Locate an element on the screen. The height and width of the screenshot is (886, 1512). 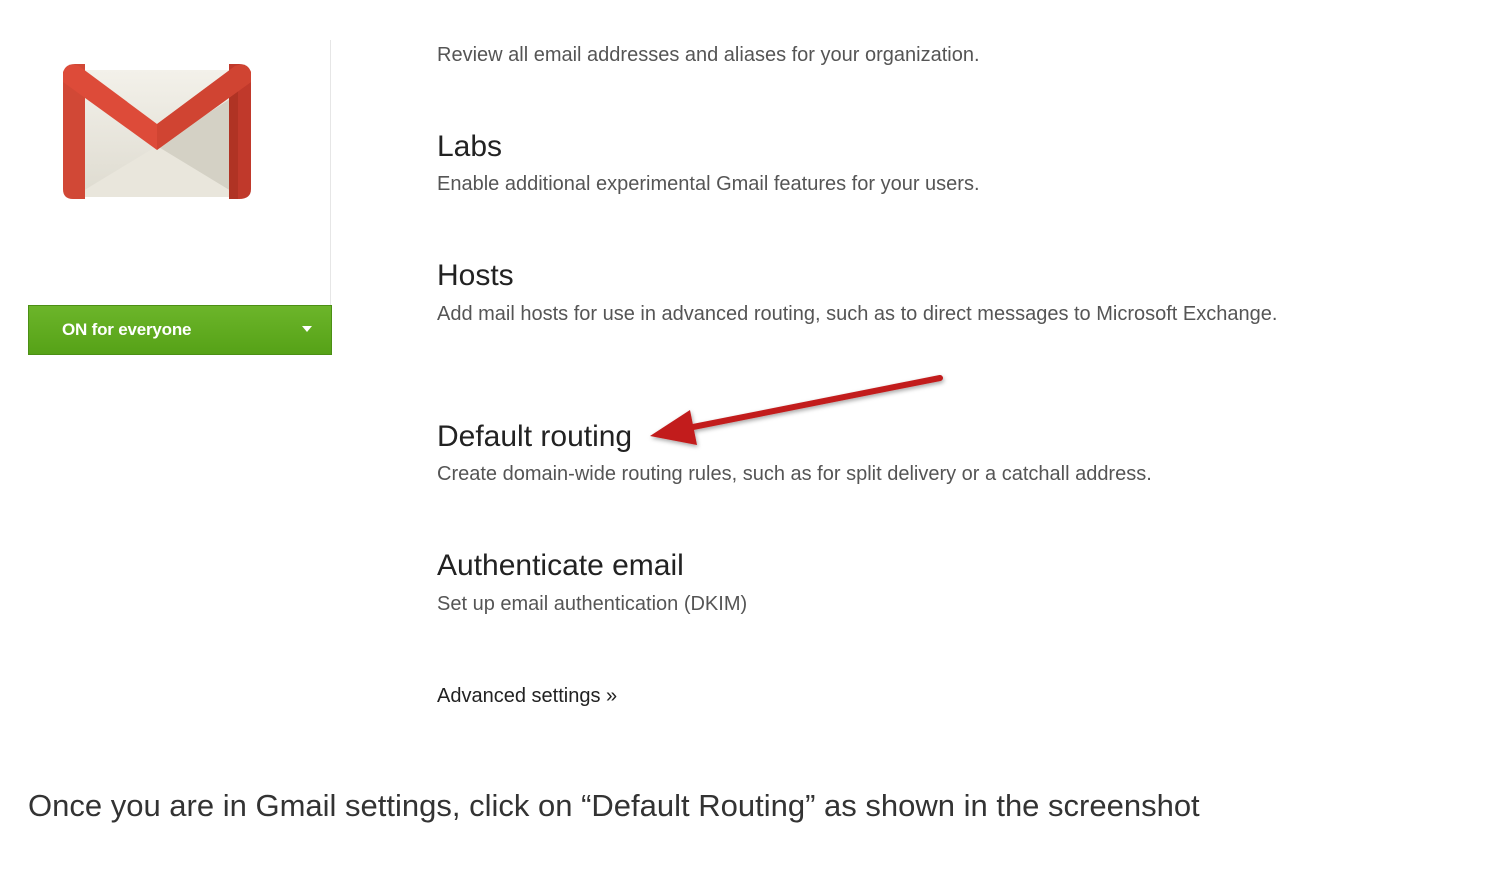
advanced-settings-link: Advanced settings » is located at coordinates (527, 696).